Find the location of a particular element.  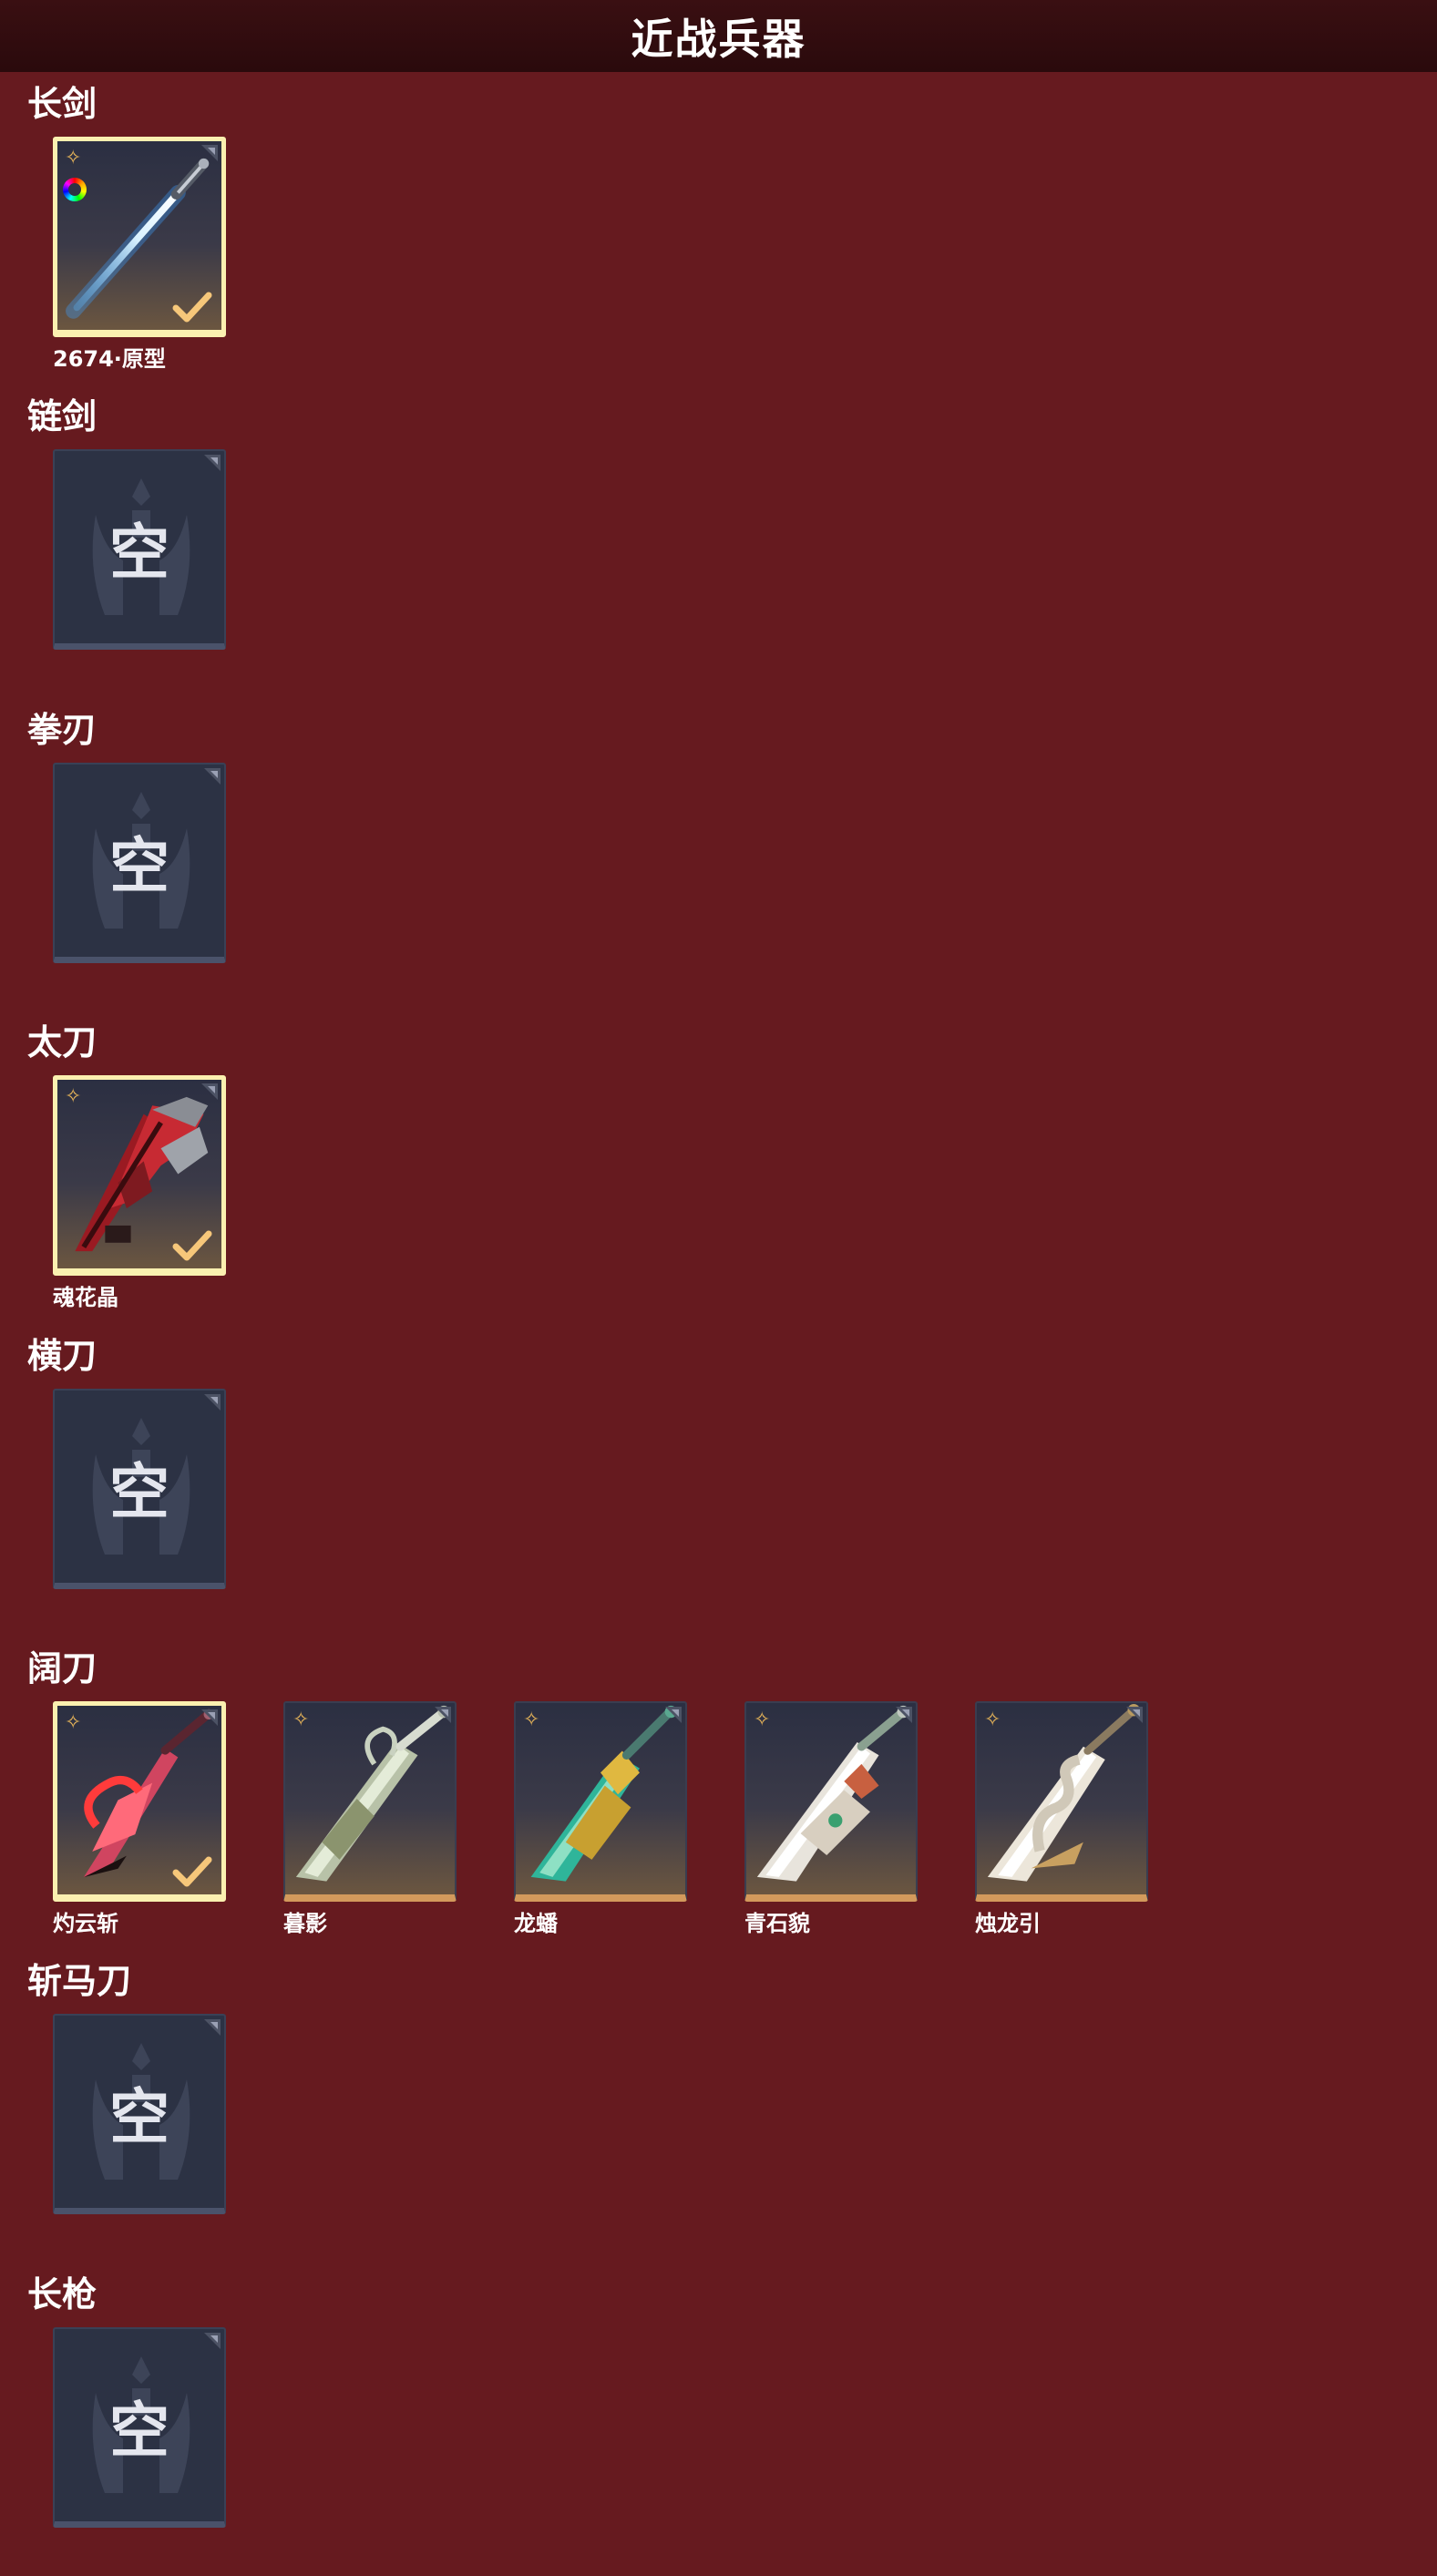

weapon-name: 灼云斩 is located at coordinates (85, 1923).